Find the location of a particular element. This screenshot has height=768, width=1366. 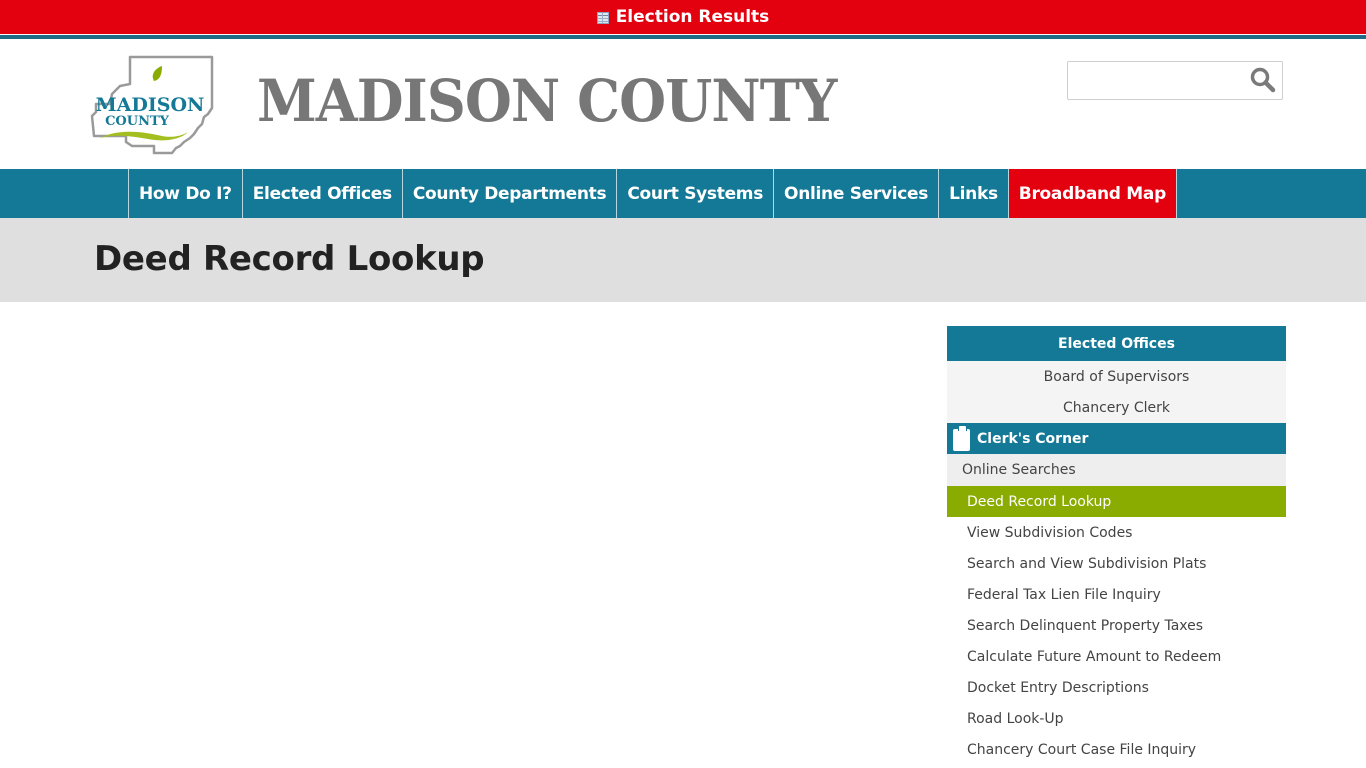

nav-item-links: Links is located at coordinates (974, 193).